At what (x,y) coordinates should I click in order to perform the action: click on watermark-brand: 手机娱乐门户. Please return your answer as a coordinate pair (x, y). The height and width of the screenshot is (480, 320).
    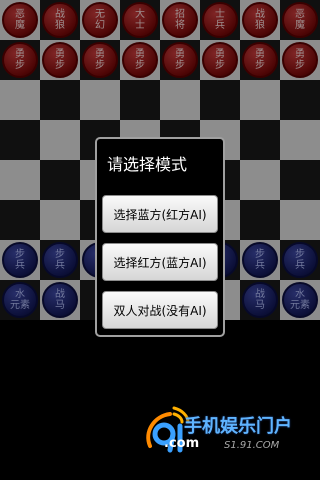
    Looking at the image, I should click on (238, 426).